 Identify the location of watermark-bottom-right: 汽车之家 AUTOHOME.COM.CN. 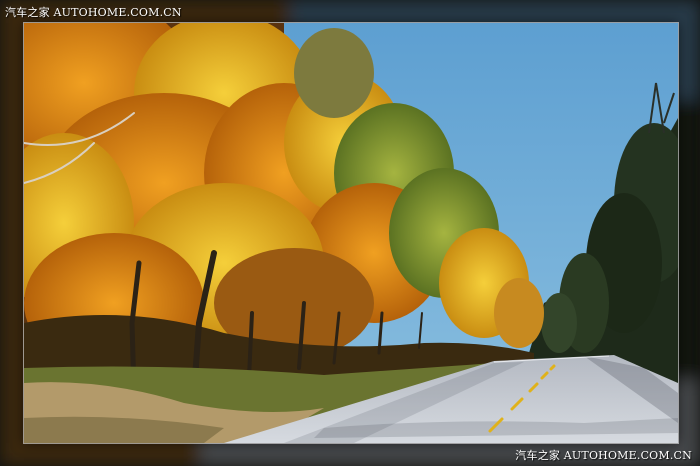
(603, 455).